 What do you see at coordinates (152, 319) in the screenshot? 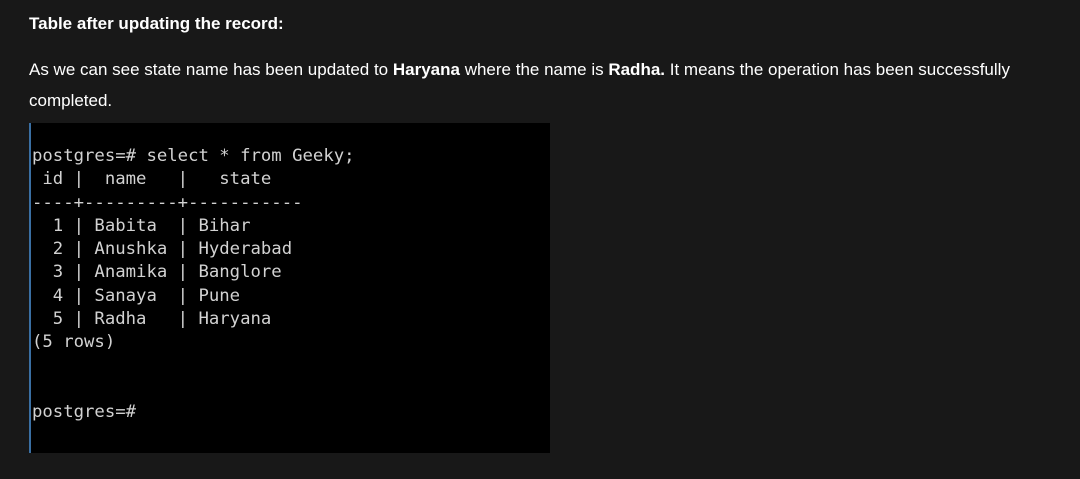
I see `table-row: 5 | Radha | Haryana` at bounding box center [152, 319].